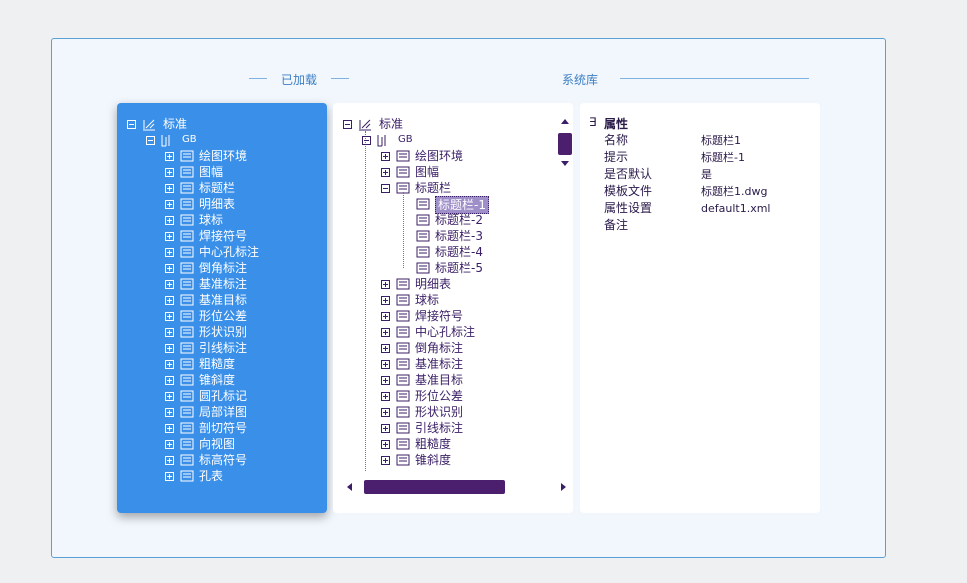 The width and height of the screenshot is (967, 583). What do you see at coordinates (349, 487) in the screenshot?
I see `scroll-left-arrow-icon` at bounding box center [349, 487].